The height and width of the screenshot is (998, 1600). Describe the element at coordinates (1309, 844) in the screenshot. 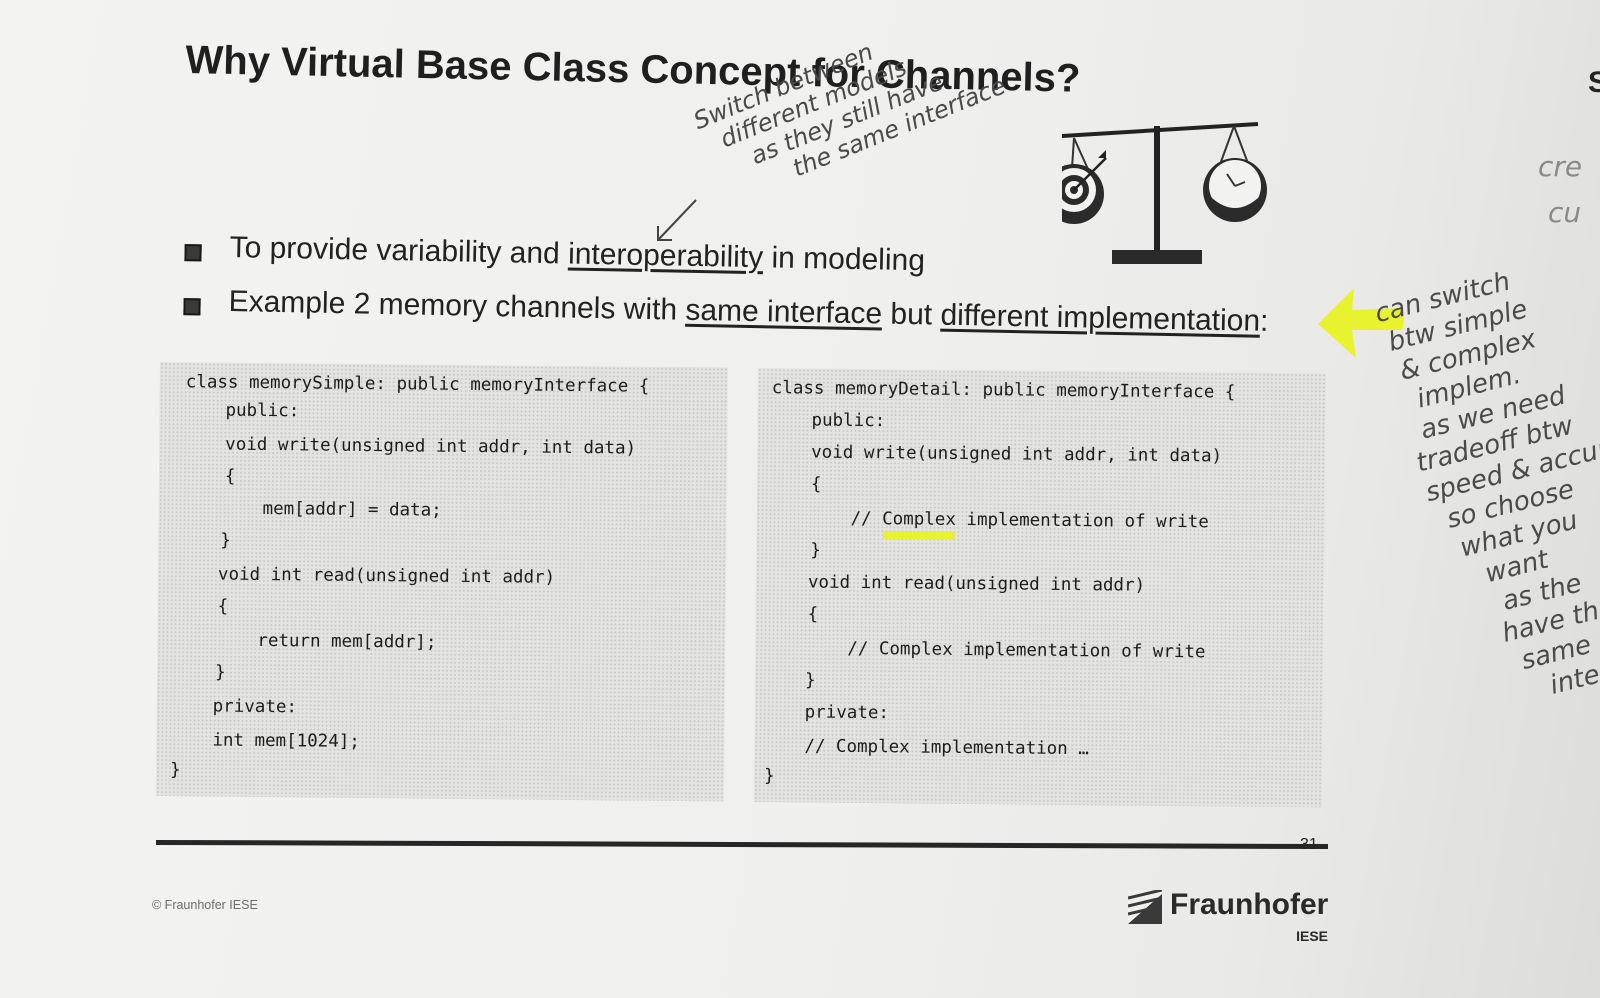

I see `page-number: 31` at that location.